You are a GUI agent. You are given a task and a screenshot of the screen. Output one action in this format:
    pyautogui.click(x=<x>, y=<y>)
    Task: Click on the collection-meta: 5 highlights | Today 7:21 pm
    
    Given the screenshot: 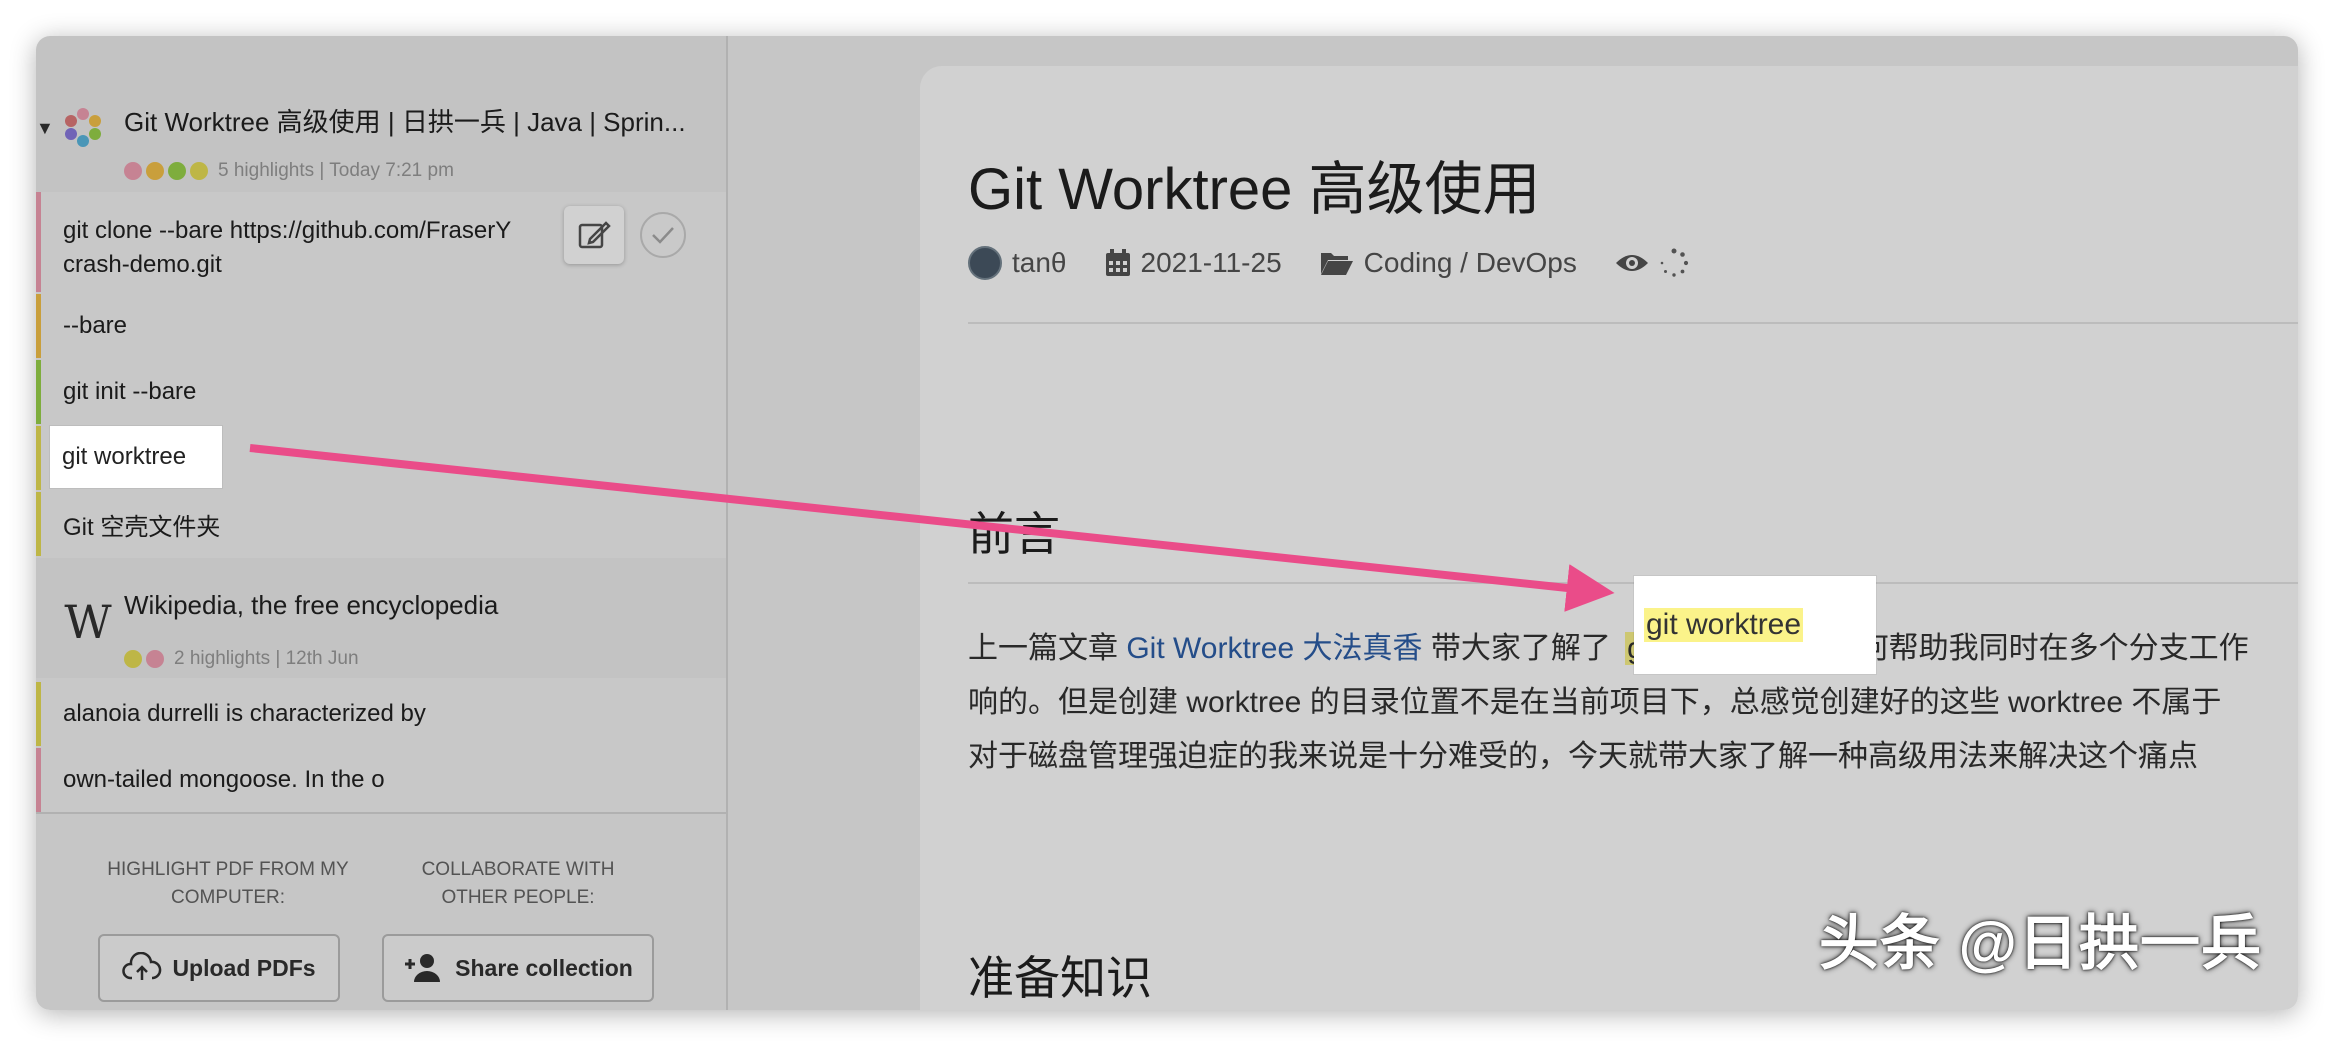 What is the action you would take?
    pyautogui.click(x=289, y=171)
    